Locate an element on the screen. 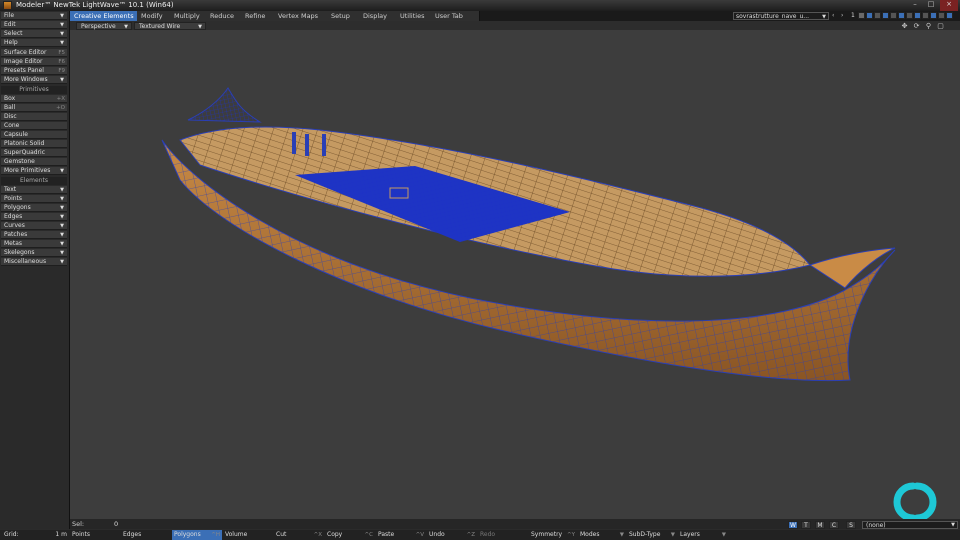 The image size is (960, 540). render-mode-label: Textured Wire is located at coordinates (160, 26).